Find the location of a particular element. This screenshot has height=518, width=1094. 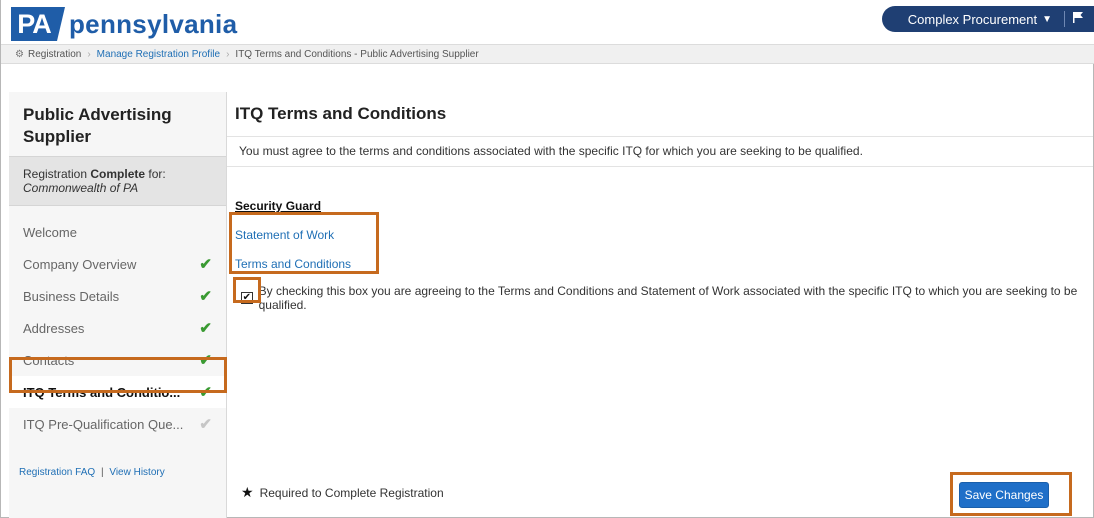

sidebar-item-contacts: Contacts ✔ is located at coordinates (117, 360).